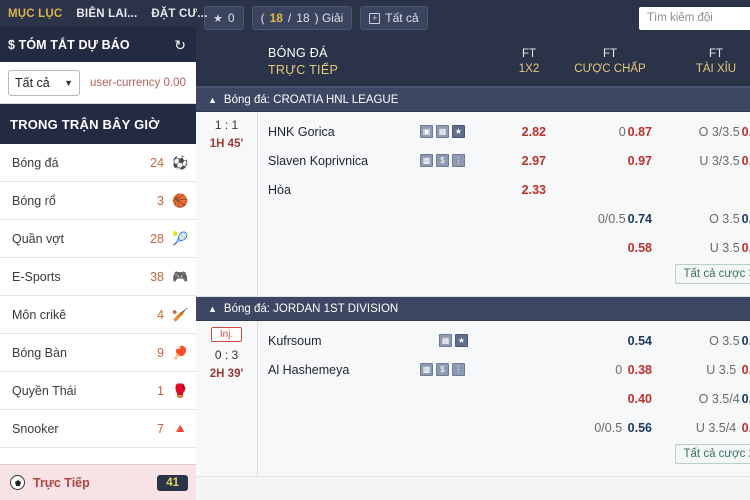  Describe the element at coordinates (329, 18) in the screenshot. I see `leagues-suffix: ) Giải` at that location.